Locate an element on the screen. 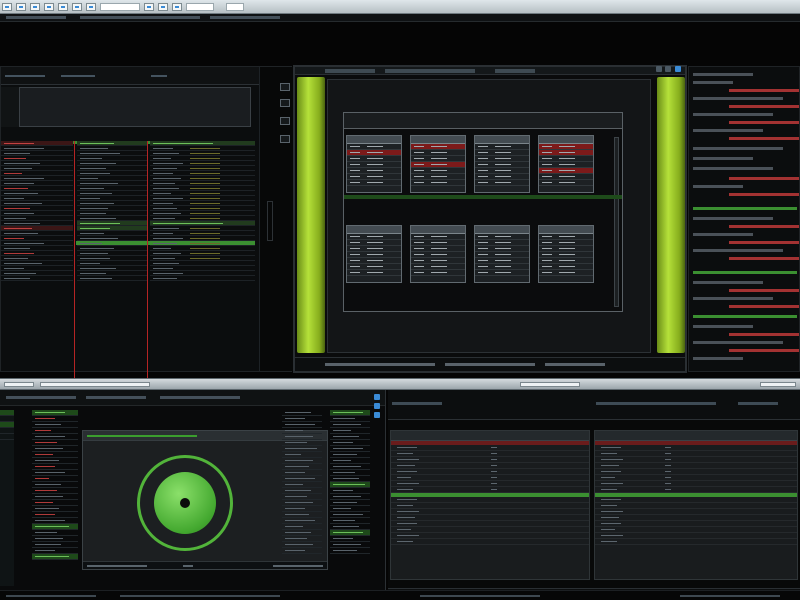 The image size is (800, 600). viewer-list-right is located at coordinates (350, 498).